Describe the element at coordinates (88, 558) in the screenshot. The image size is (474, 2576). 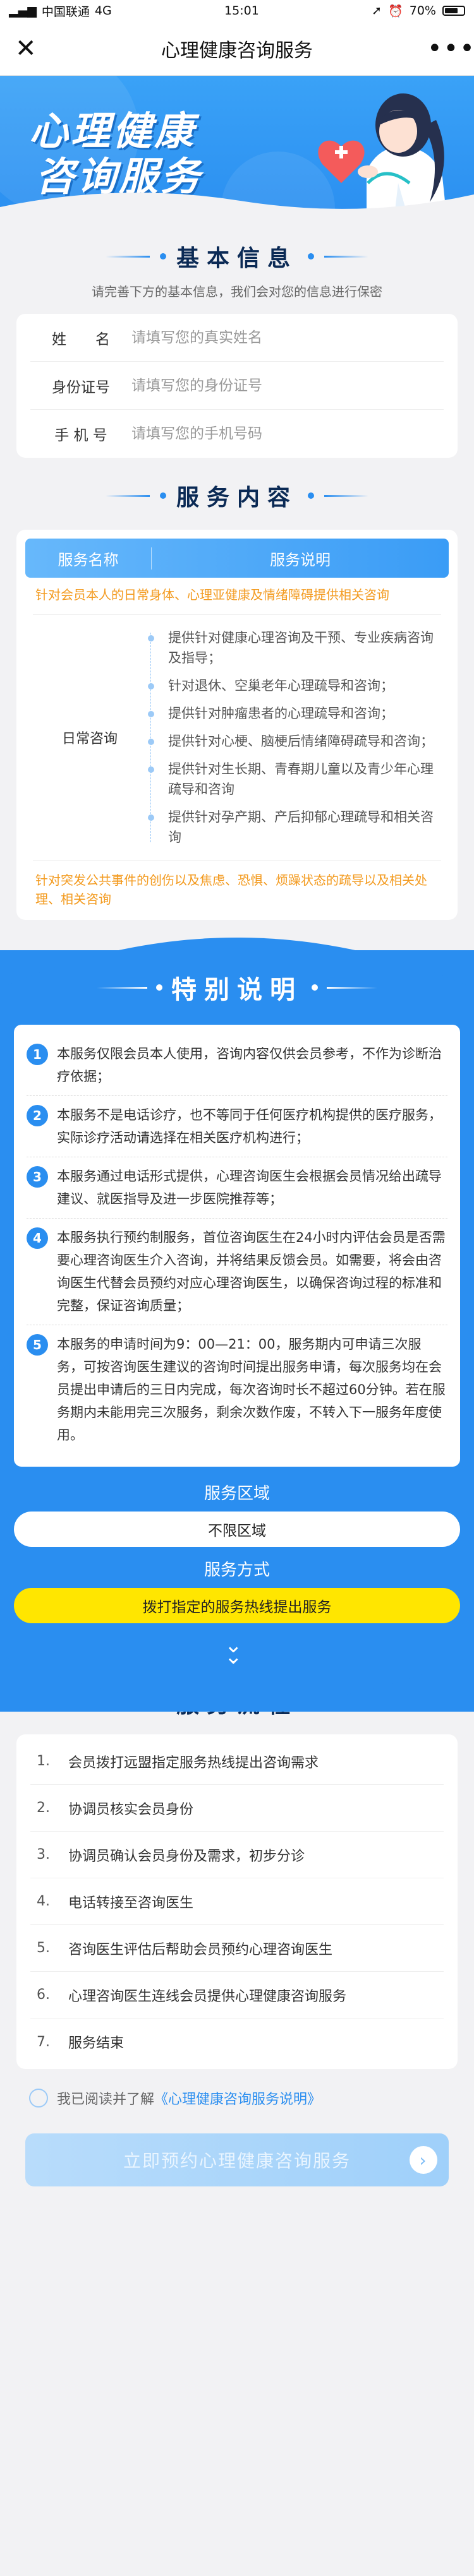
I see `col-service-name: 服务名称` at that location.